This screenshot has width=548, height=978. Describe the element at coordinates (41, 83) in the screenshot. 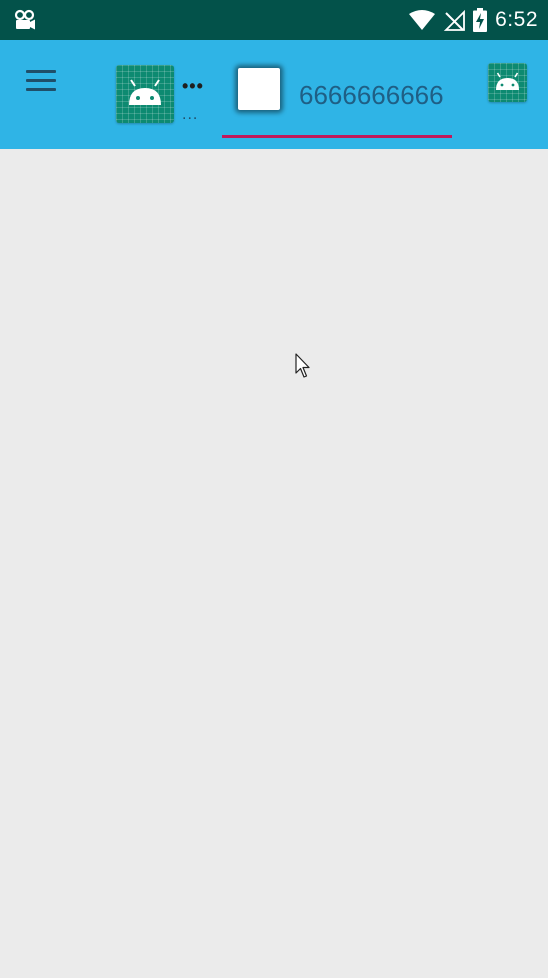

I see `hamburger-menu-icon` at that location.